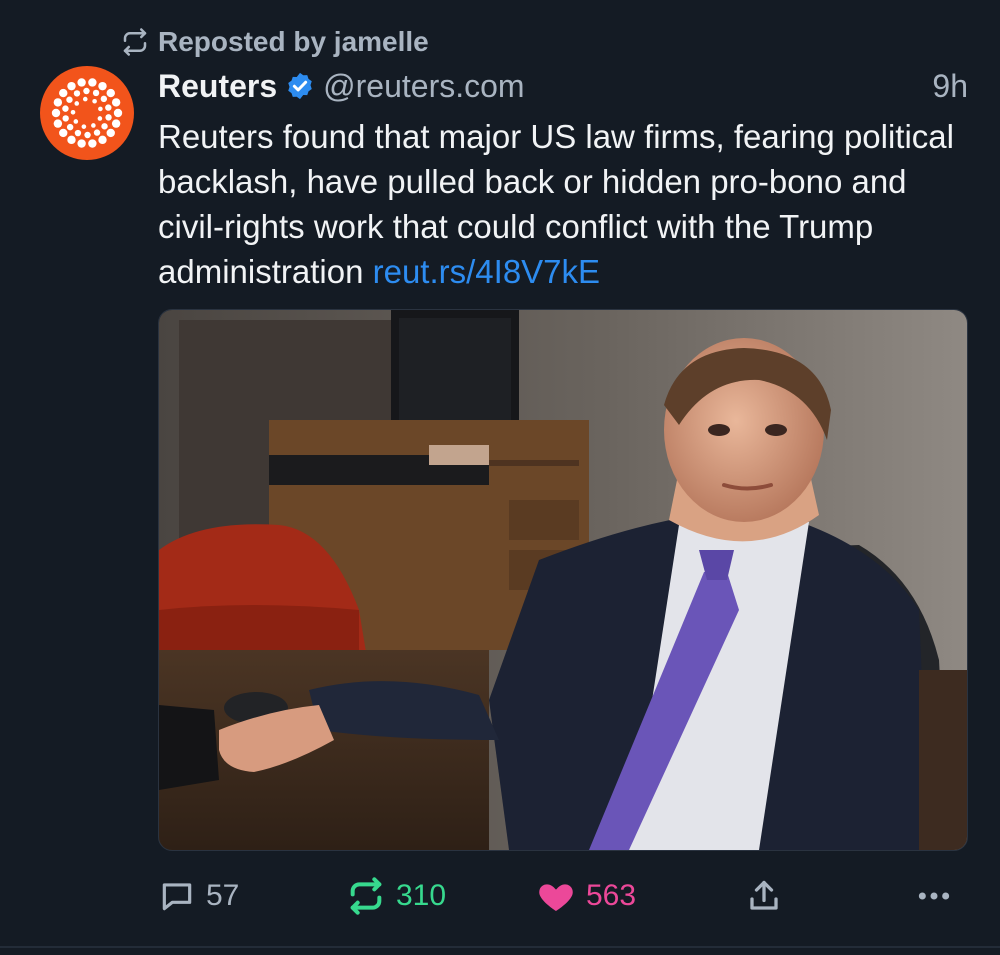  Describe the element at coordinates (198, 896) in the screenshot. I see `reply-button: 57` at that location.